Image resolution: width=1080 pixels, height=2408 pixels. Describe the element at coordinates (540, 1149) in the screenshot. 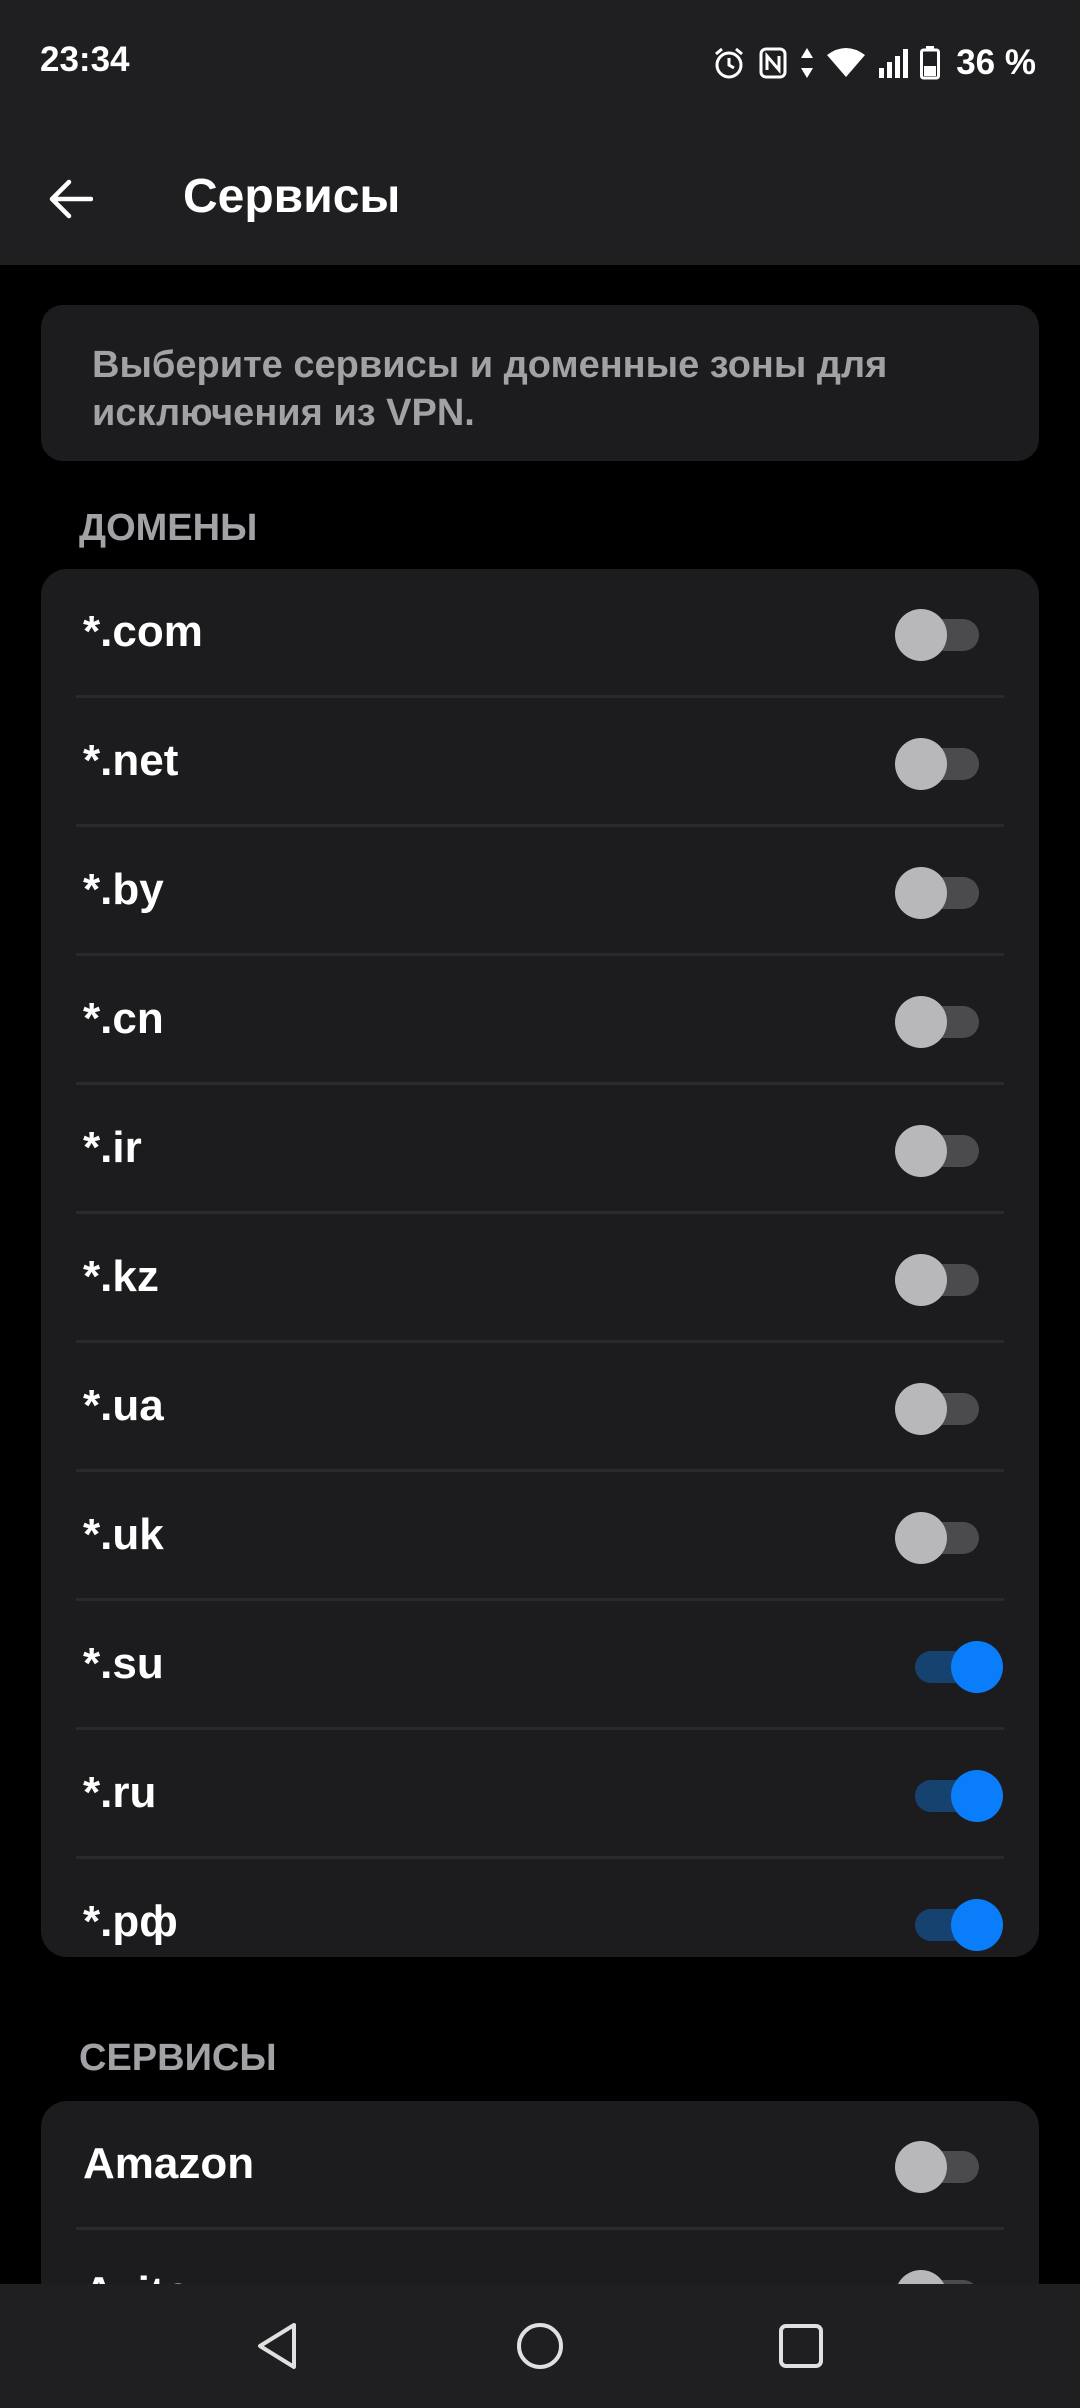

I see `domains-row: *.ir` at that location.